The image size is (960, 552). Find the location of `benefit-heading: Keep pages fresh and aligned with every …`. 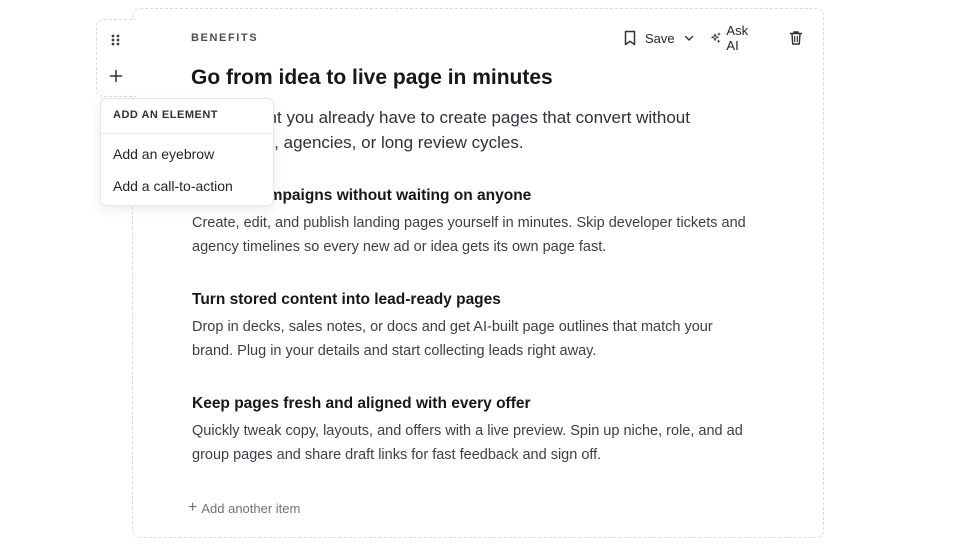

benefit-heading: Keep pages fresh and aligned with every … is located at coordinates (361, 403).